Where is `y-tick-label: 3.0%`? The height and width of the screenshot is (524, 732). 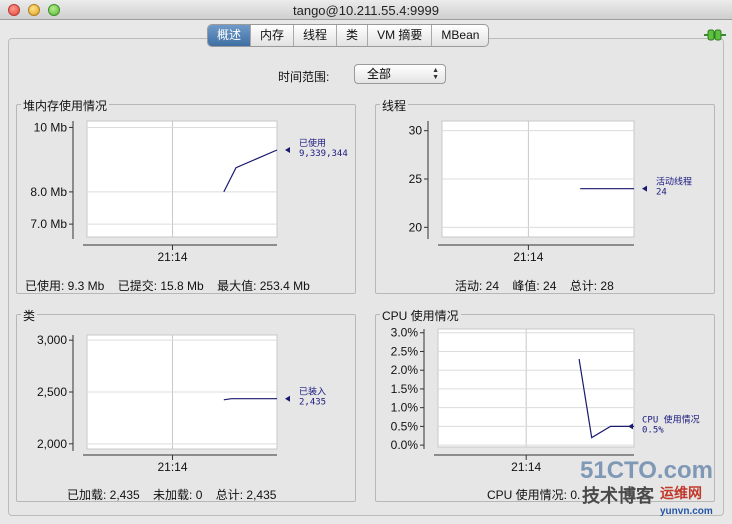 y-tick-label: 3.0% is located at coordinates (405, 333).